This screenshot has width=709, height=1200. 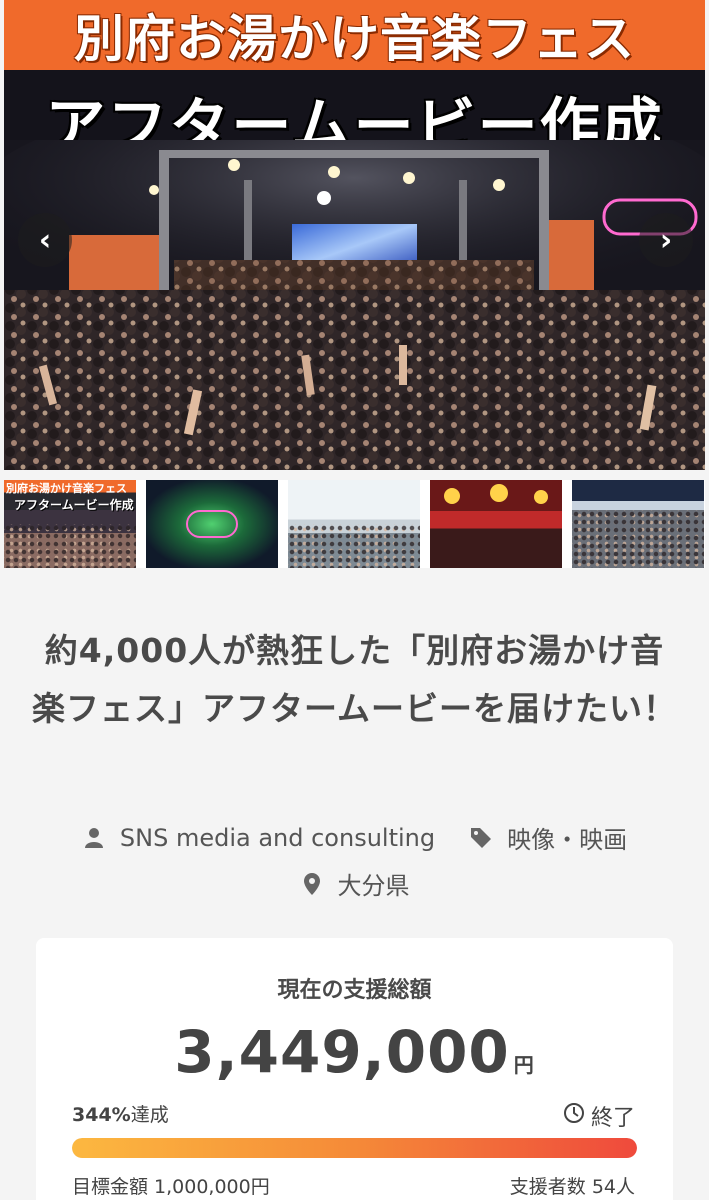 I want to click on project-category-label: 映像・映画, so click(x=567, y=840).